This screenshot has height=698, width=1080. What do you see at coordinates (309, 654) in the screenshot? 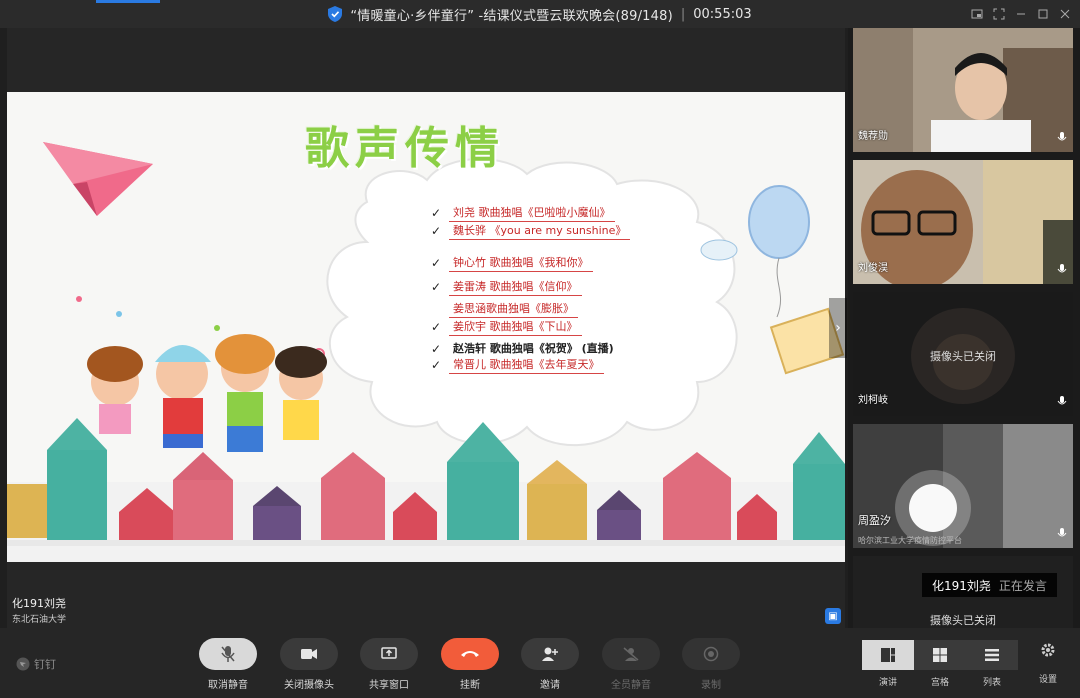
I see `camera-icon` at bounding box center [309, 654].